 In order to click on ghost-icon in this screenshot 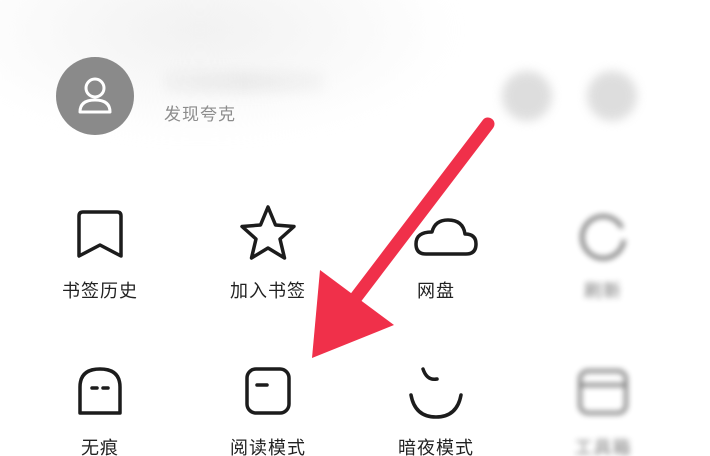, I will do `click(100, 391)`.